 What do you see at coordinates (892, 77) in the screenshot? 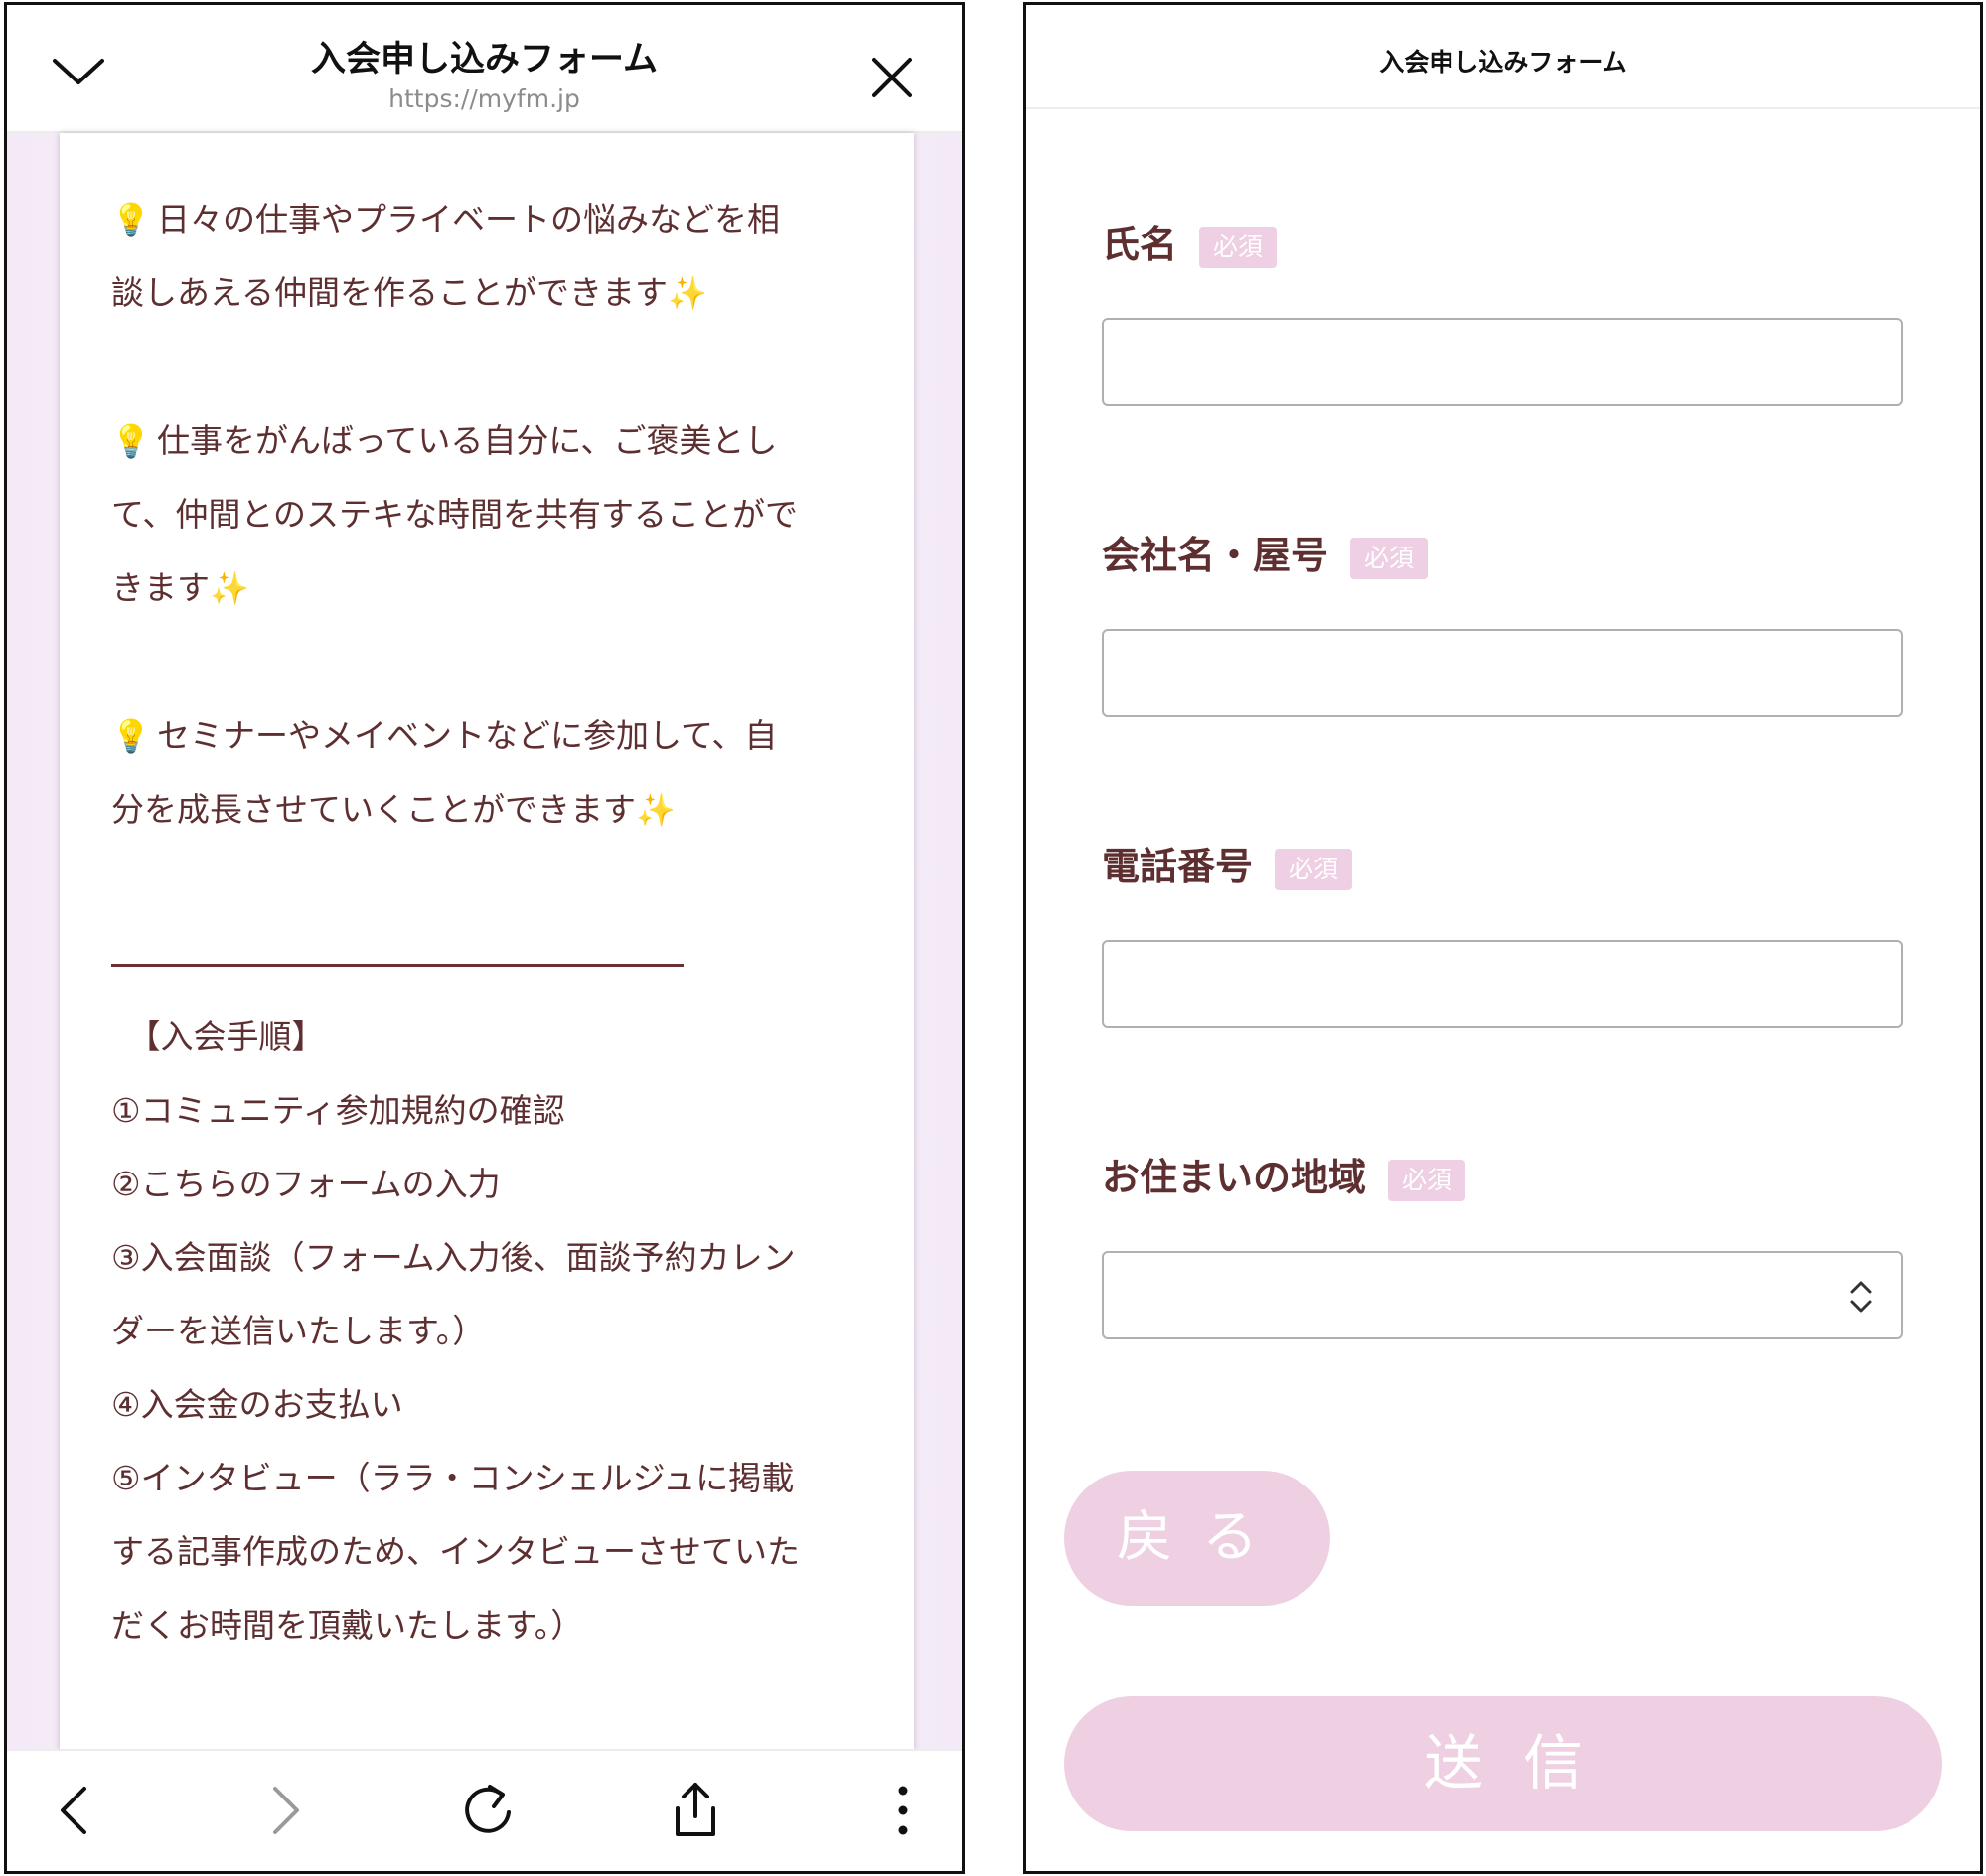
I see `close-icon` at bounding box center [892, 77].